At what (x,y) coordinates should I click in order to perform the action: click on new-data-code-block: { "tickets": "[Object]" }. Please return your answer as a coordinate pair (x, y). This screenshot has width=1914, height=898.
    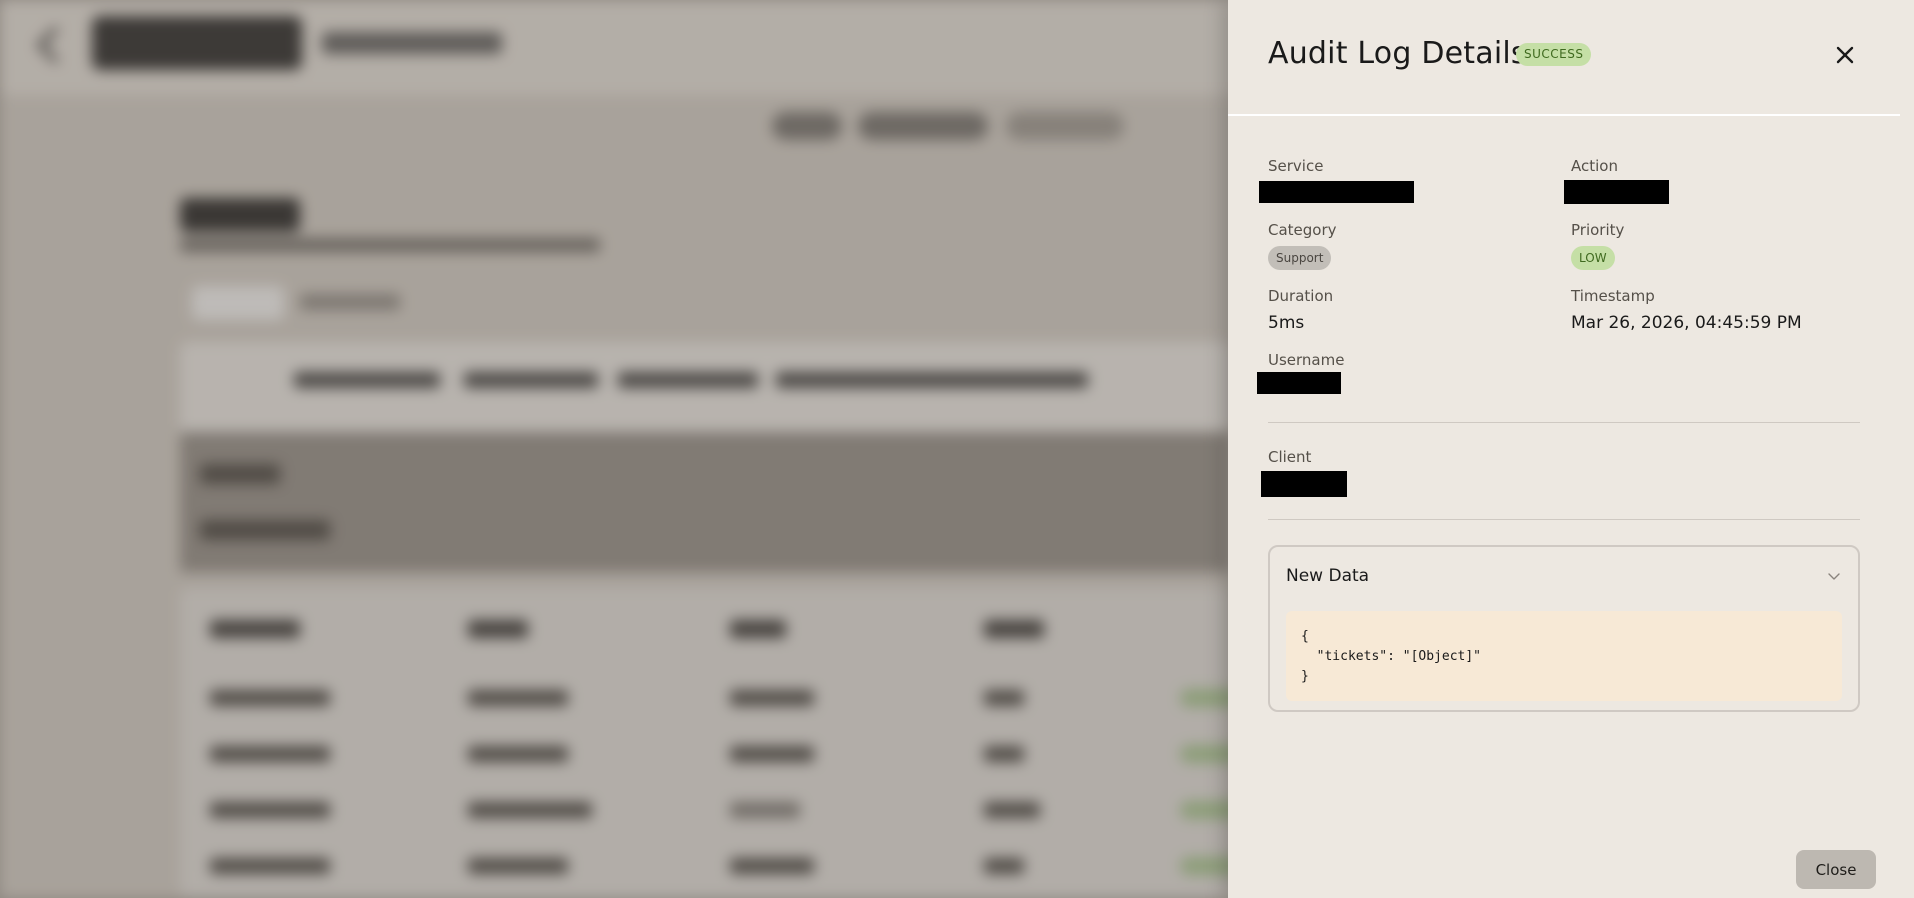
    Looking at the image, I should click on (1564, 656).